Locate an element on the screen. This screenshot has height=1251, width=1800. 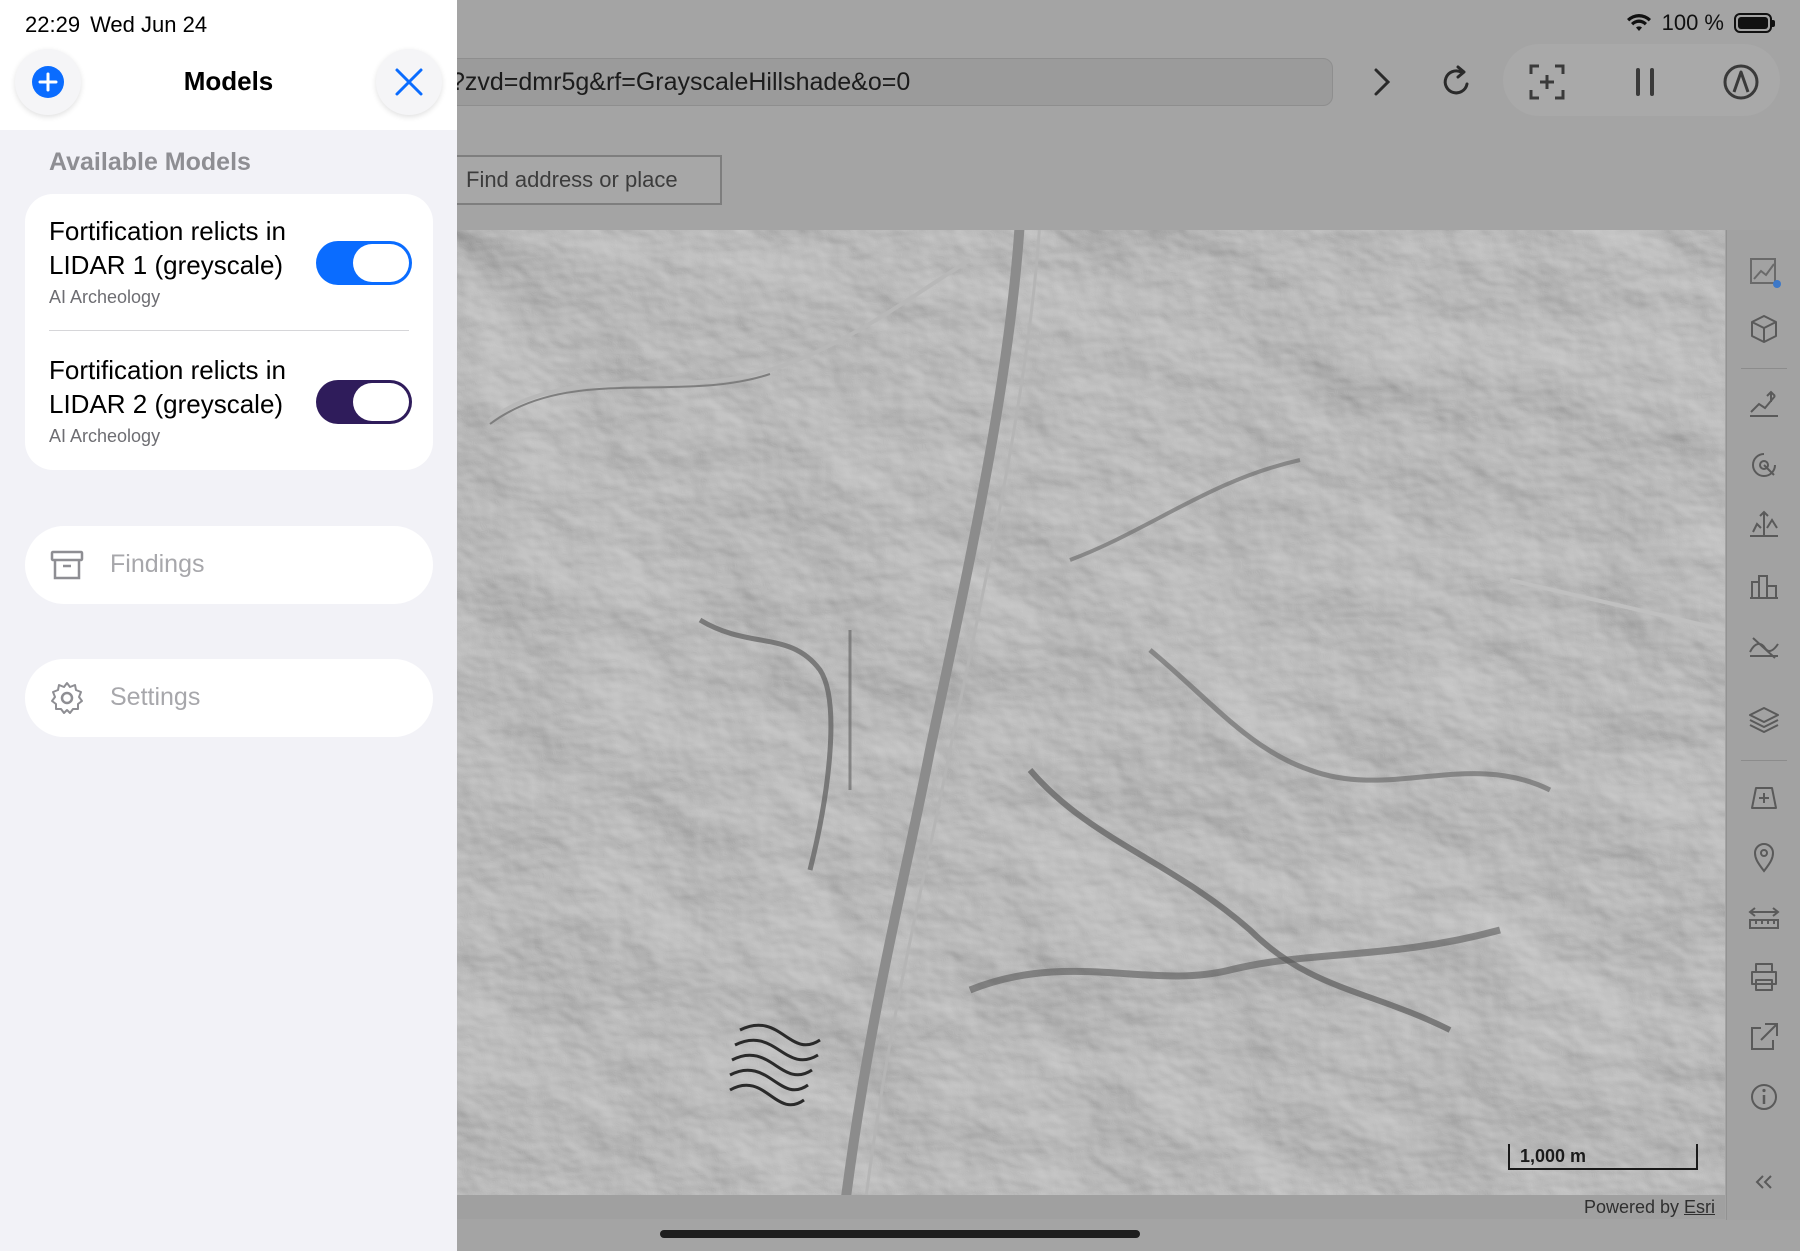
divider is located at coordinates (229, 330).